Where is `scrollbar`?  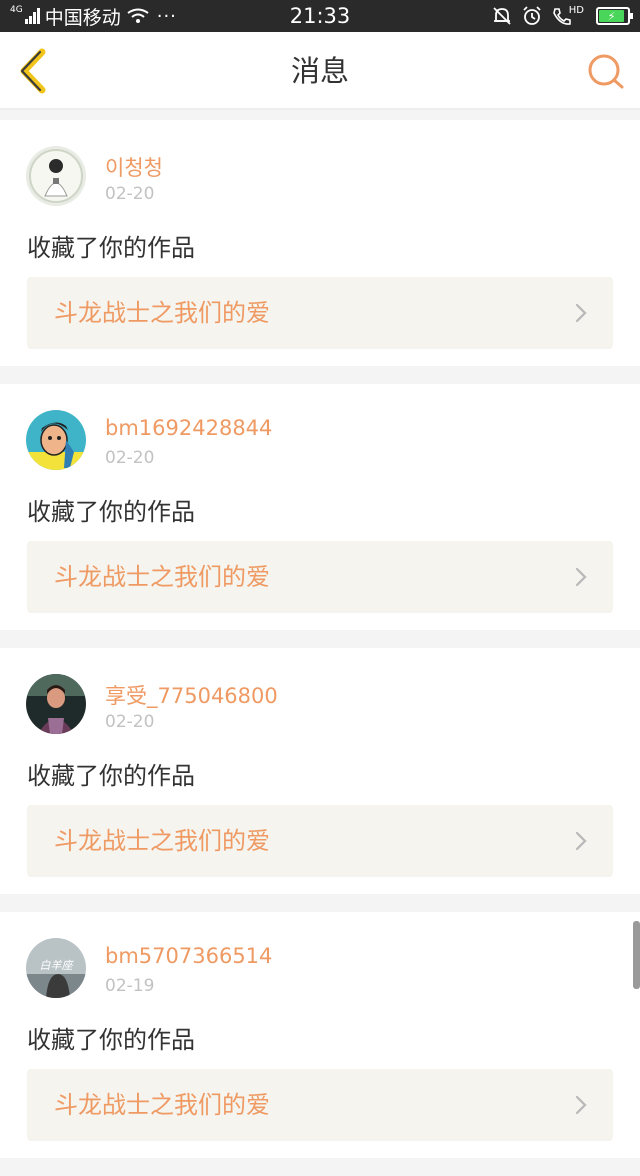
scrollbar is located at coordinates (636, 955).